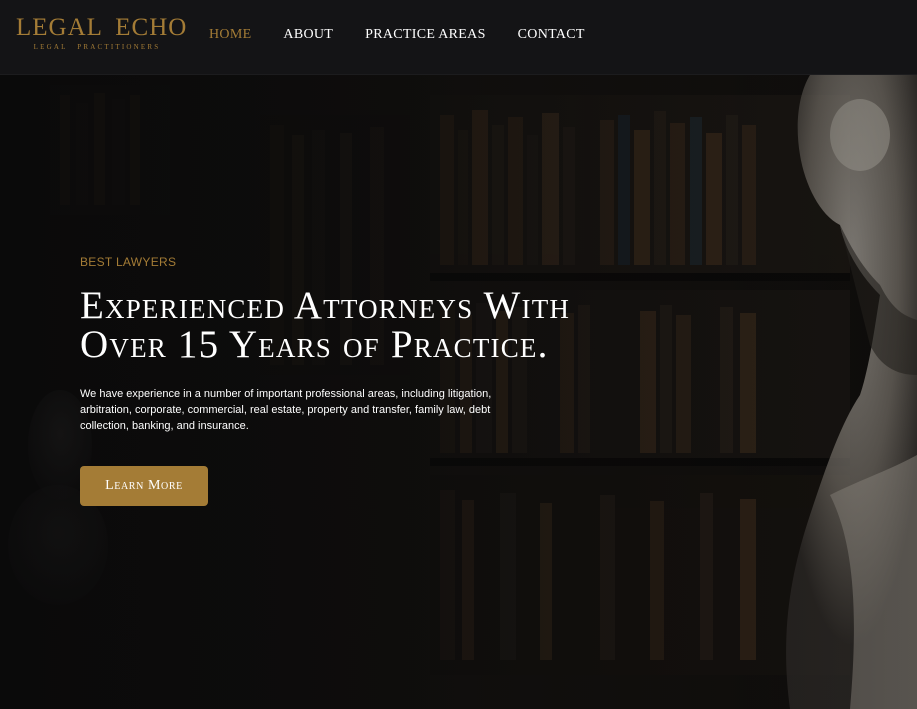 This screenshot has height=709, width=917. Describe the element at coordinates (144, 486) in the screenshot. I see `learn-more-button: Learn More` at that location.